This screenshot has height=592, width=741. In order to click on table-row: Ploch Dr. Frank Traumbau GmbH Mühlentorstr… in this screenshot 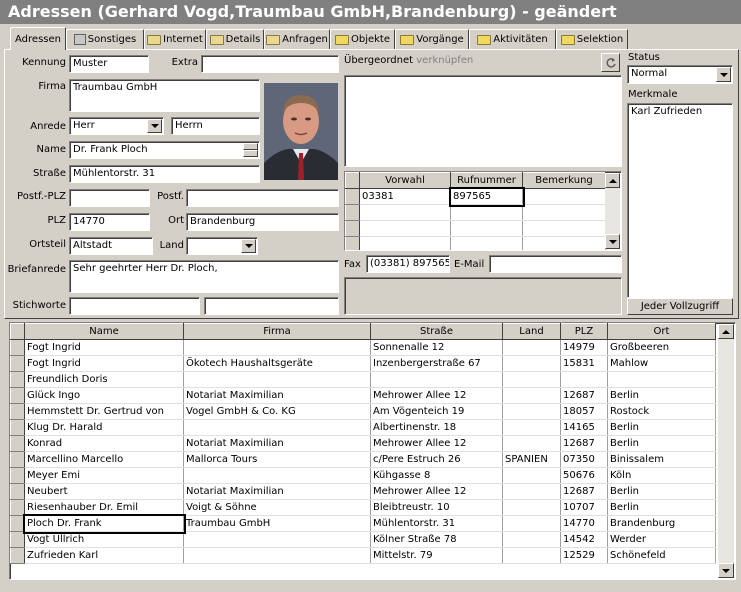, I will do `click(363, 523)`.